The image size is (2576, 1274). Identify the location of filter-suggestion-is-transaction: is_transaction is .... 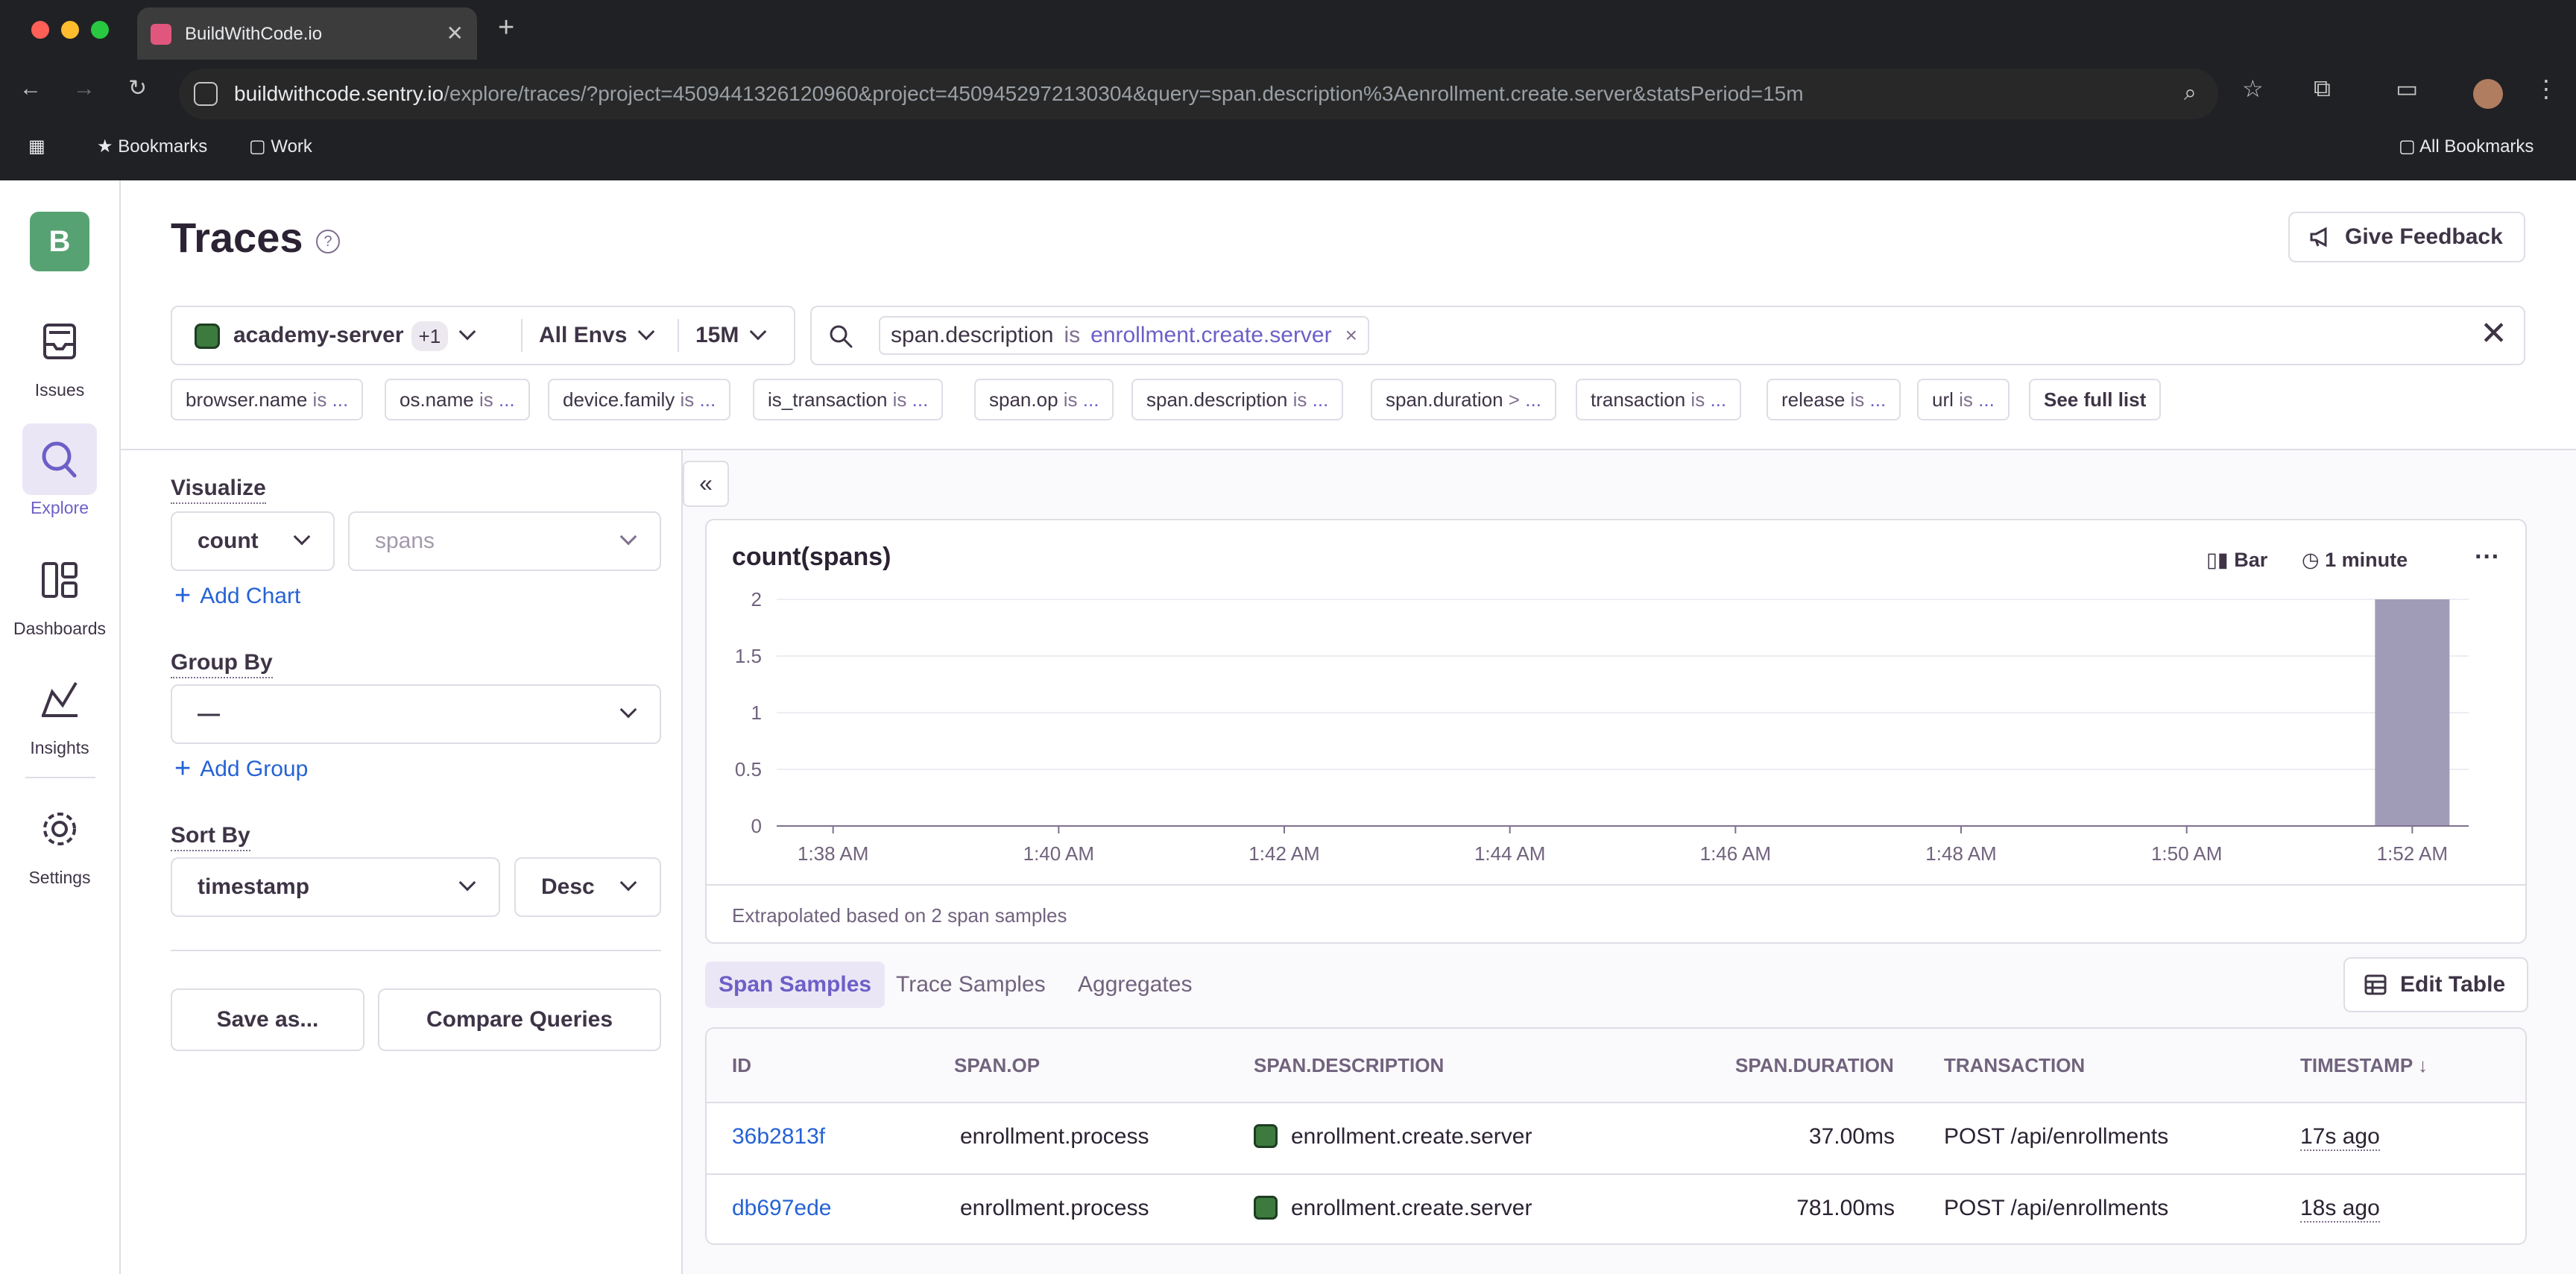
(849, 399).